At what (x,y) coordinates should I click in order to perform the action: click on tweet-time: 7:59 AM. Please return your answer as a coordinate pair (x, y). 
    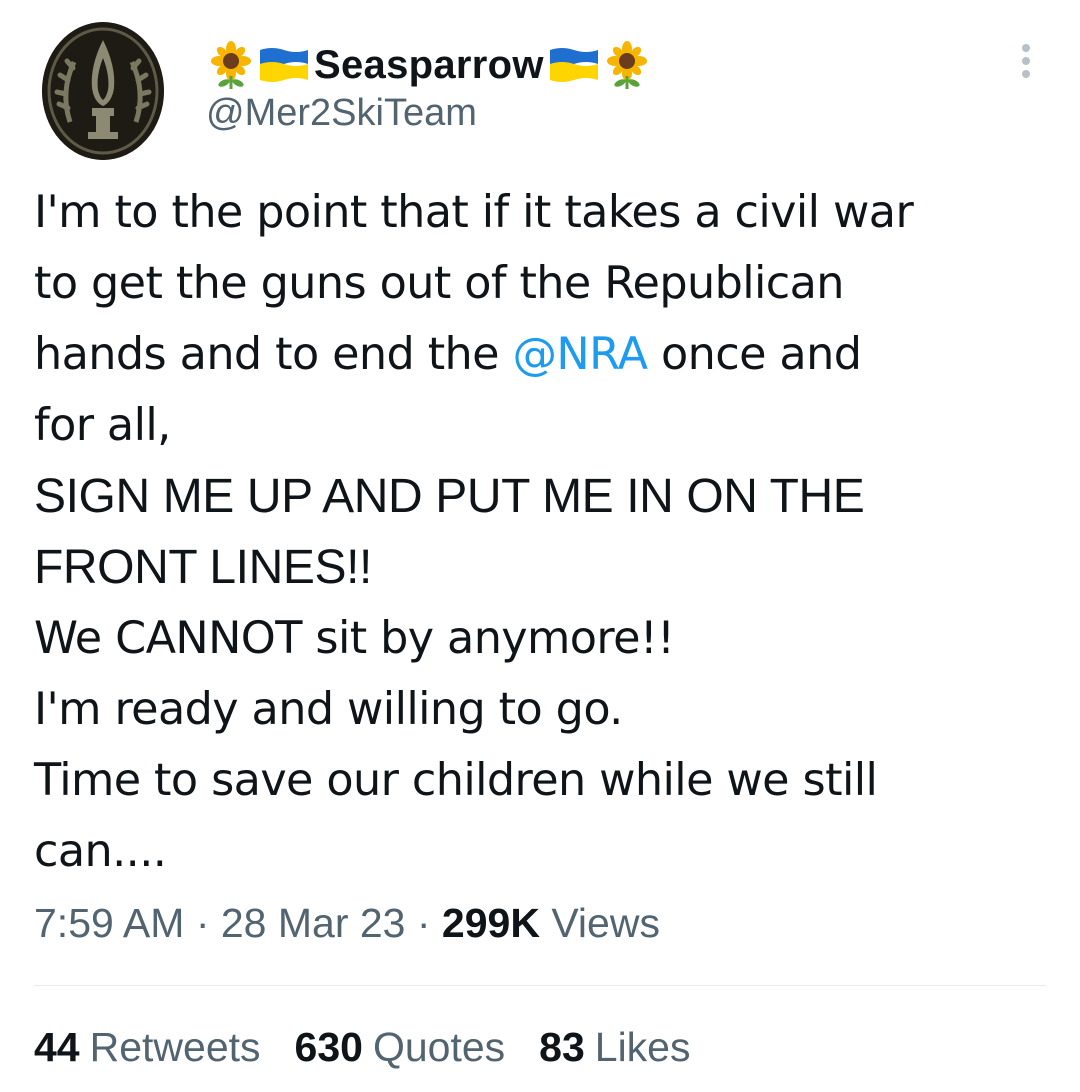
    Looking at the image, I should click on (109, 923).